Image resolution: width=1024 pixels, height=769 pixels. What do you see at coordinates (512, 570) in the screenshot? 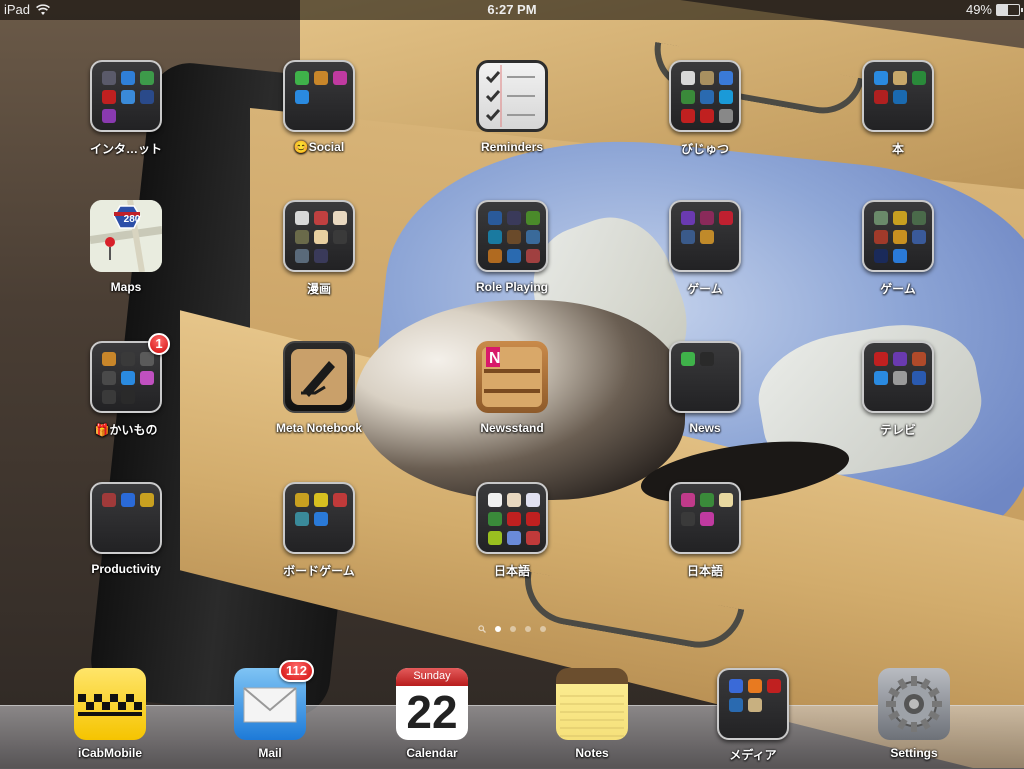
I see `icon-label: 日本語` at bounding box center [512, 570].